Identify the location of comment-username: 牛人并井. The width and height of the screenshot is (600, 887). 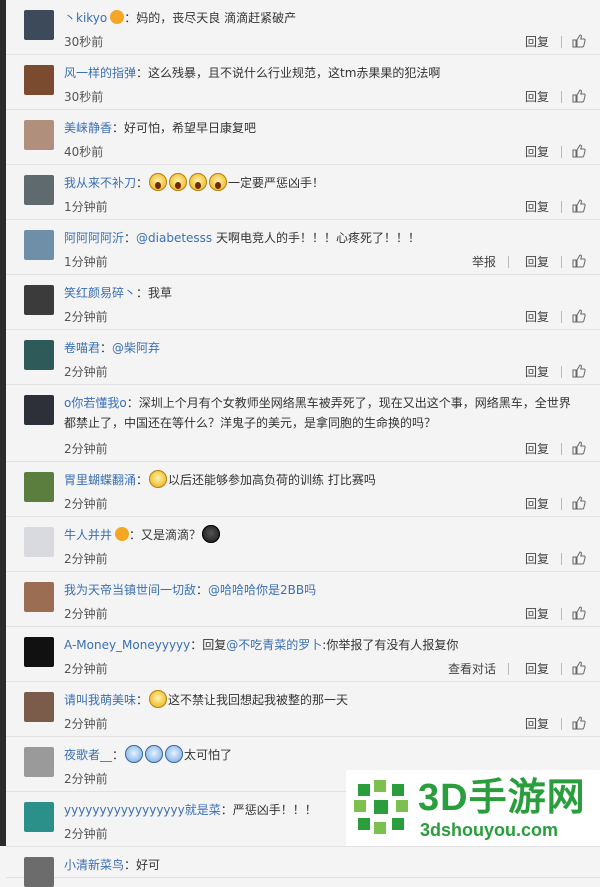
(88, 535).